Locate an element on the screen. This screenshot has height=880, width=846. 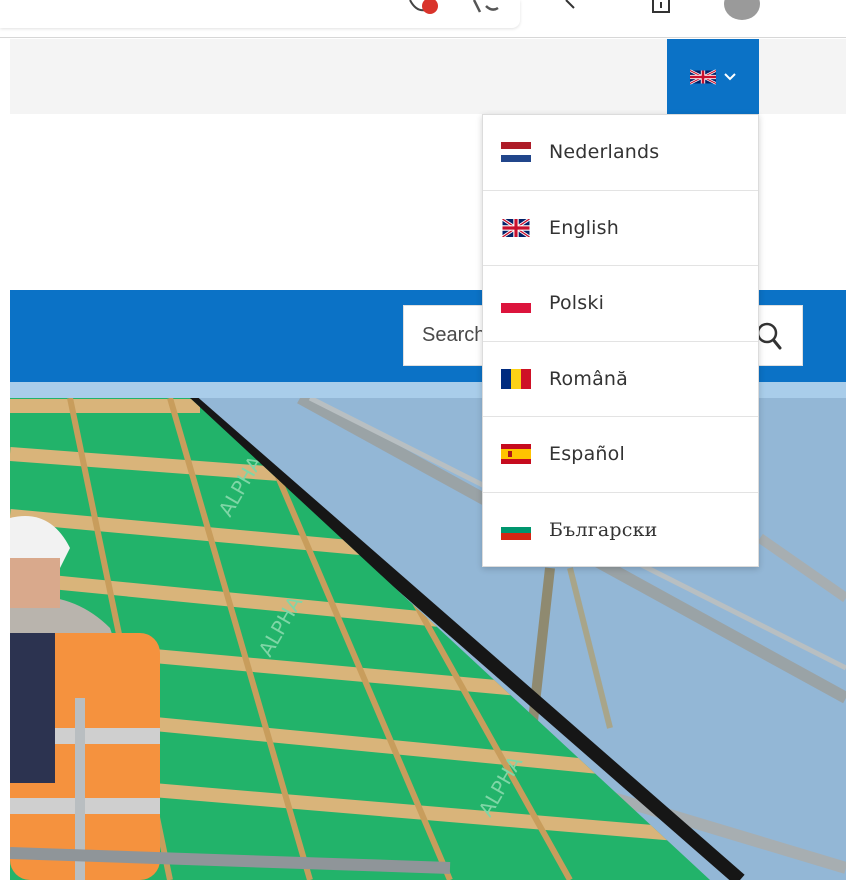
spain-flag-icon is located at coordinates (516, 454).